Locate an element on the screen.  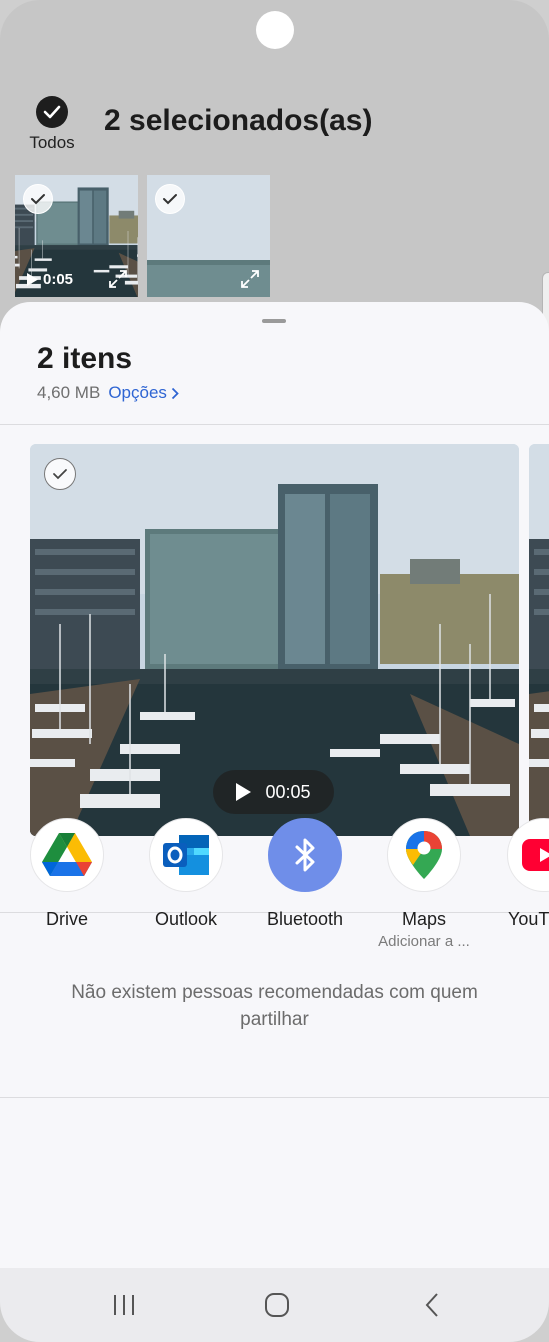
navigation-bar is located at coordinates (274, 1305).